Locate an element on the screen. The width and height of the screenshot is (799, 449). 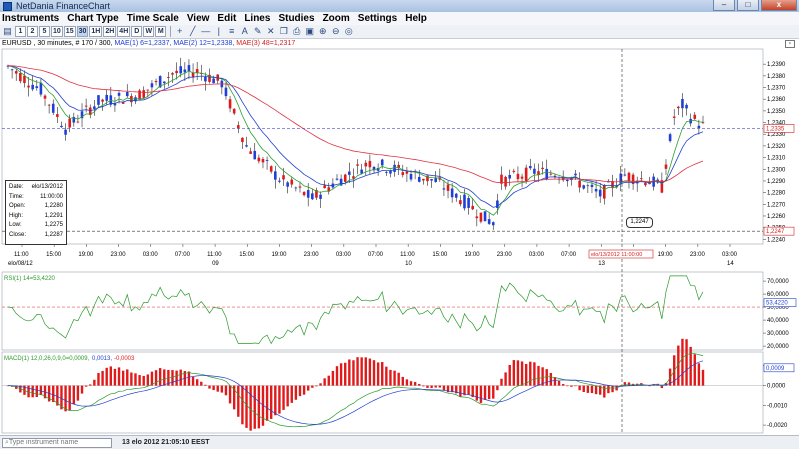
save-icon: ▣ is located at coordinates (309, 31).